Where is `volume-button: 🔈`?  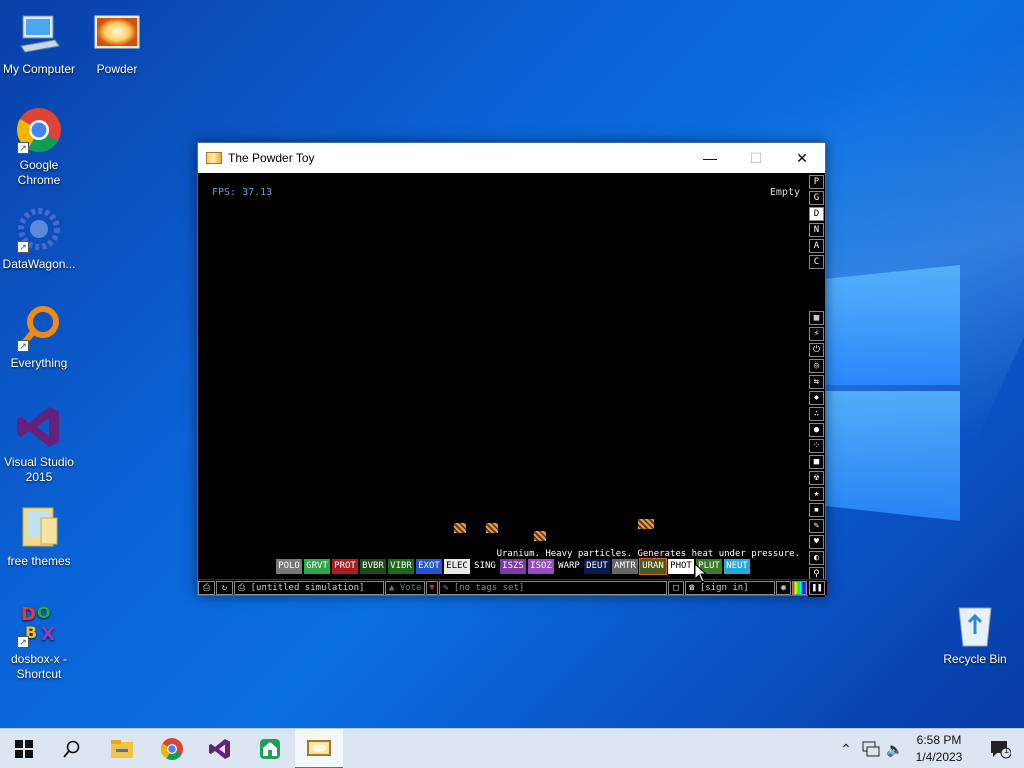
volume-button: 🔈 is located at coordinates (895, 748).